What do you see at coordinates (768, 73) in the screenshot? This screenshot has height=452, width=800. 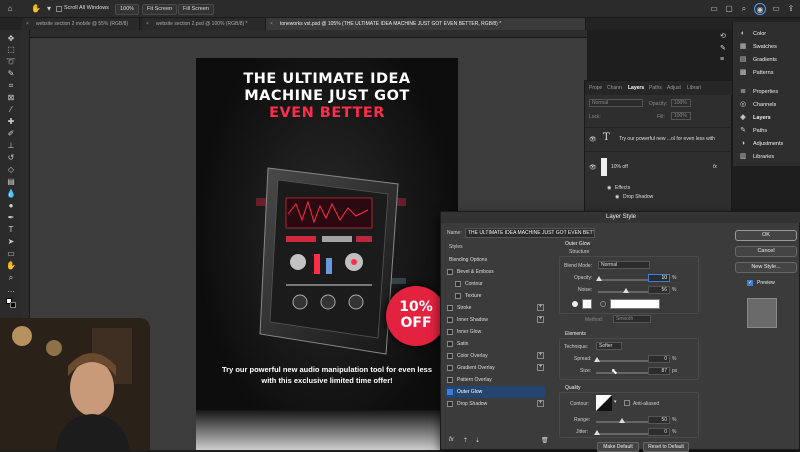 I see `dock-patterns: ▩ Patterns` at bounding box center [768, 73].